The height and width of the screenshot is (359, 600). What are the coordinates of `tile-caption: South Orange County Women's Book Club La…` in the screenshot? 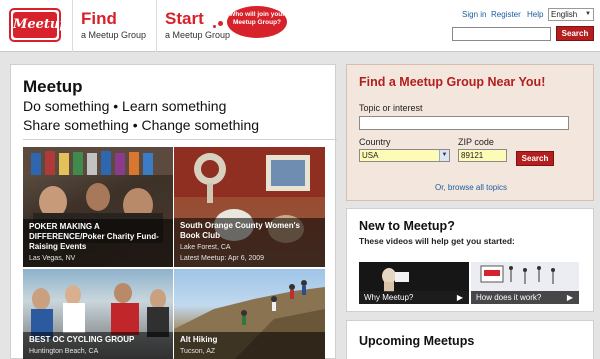 It's located at (249, 242).